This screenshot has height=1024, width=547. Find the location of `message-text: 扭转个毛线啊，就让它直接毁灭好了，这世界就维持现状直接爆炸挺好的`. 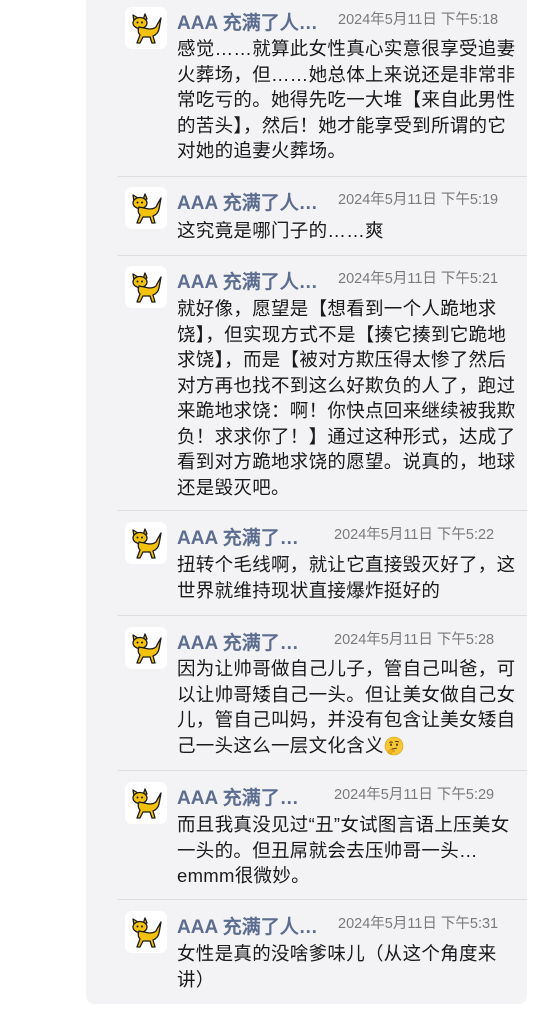

message-text: 扭转个毛线啊，就让它直接毁灭好了，这世界就维持现状直接爆炸挺好的 is located at coordinates (346, 577).